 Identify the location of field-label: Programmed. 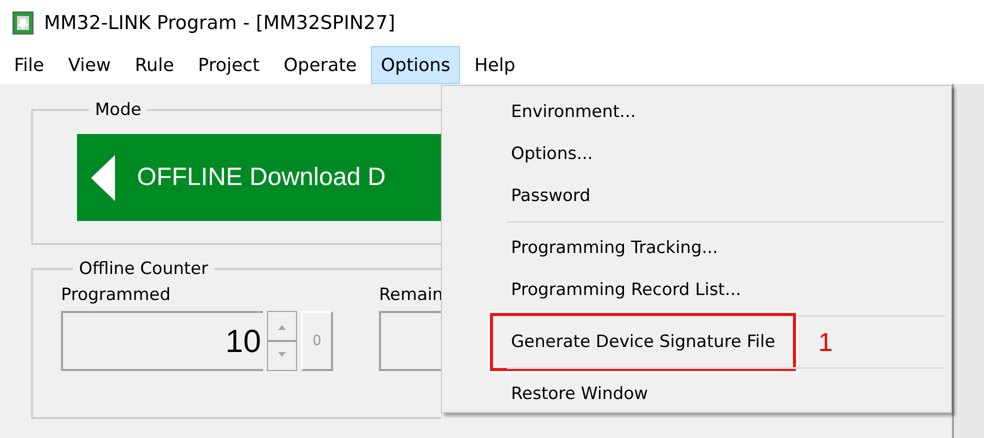
(116, 295).